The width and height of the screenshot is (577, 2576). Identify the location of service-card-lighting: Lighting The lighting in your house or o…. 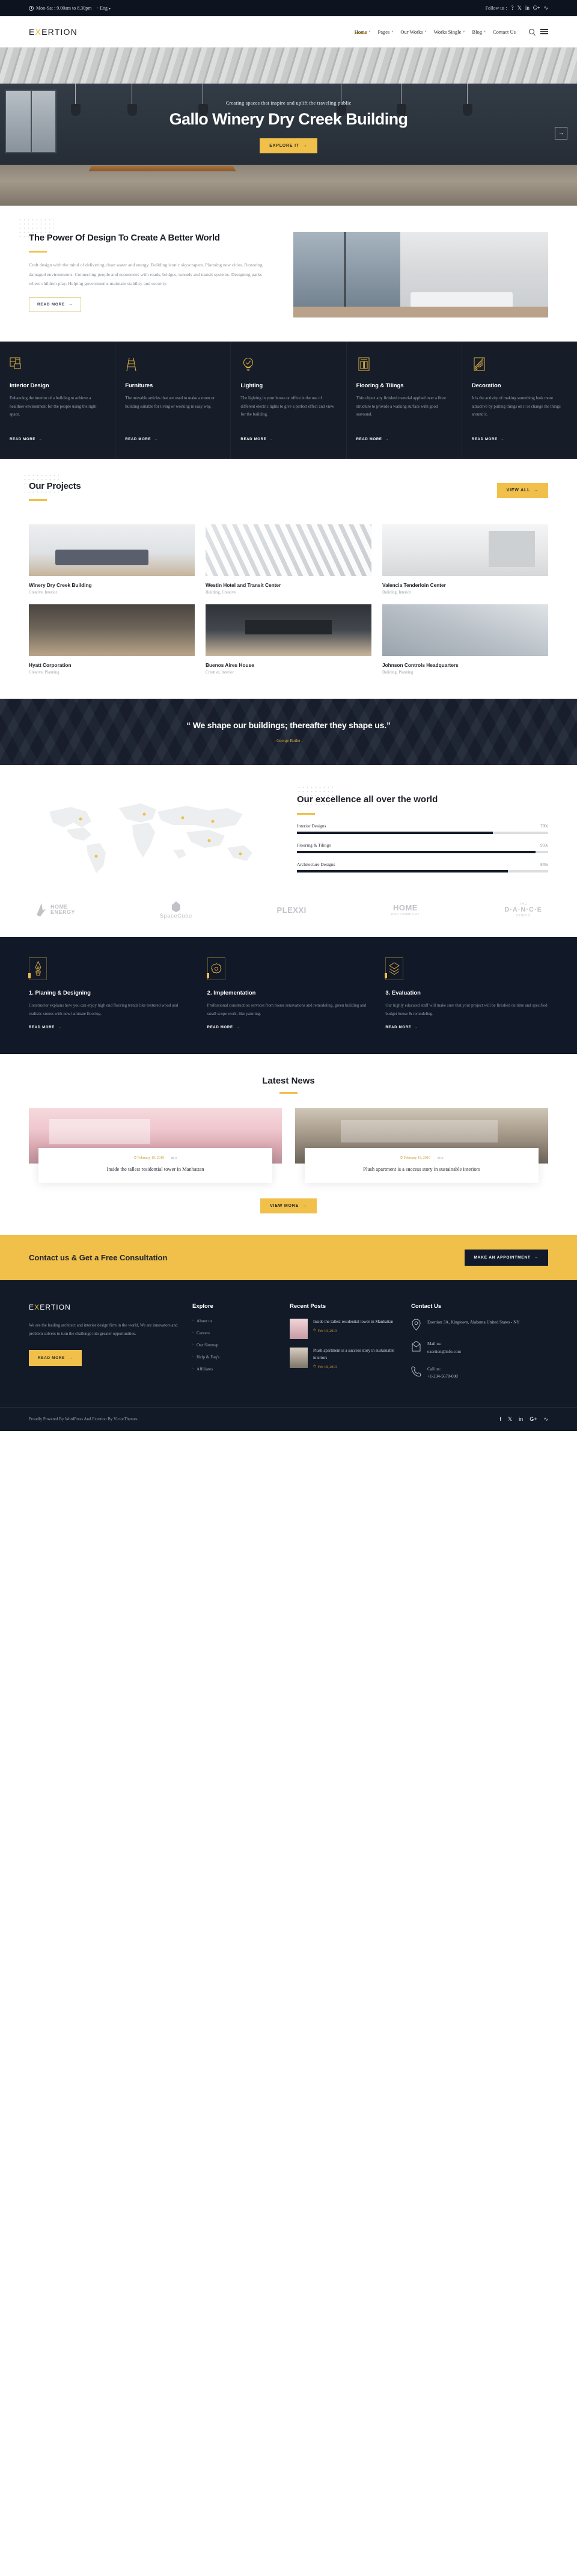
(289, 400).